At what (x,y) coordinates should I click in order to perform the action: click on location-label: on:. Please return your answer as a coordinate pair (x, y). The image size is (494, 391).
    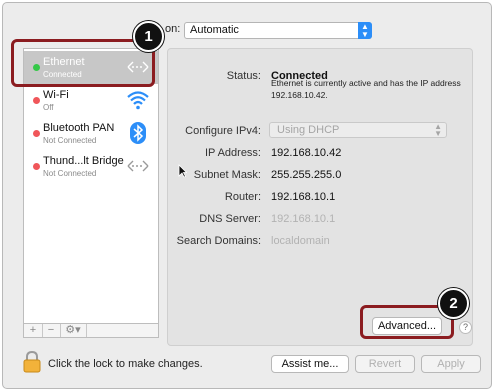
    Looking at the image, I should click on (173, 29).